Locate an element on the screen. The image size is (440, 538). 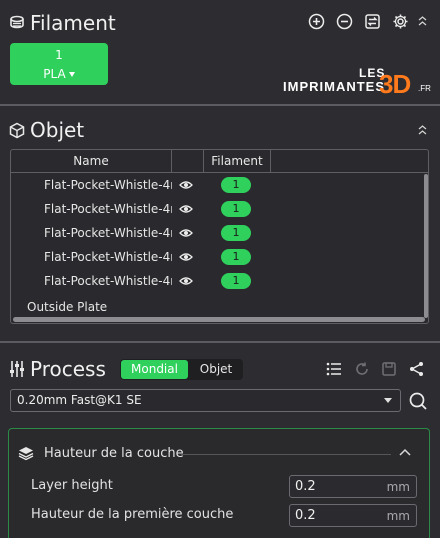
preset-value: 0.20mm Fast@K1 SE is located at coordinates (79, 400).